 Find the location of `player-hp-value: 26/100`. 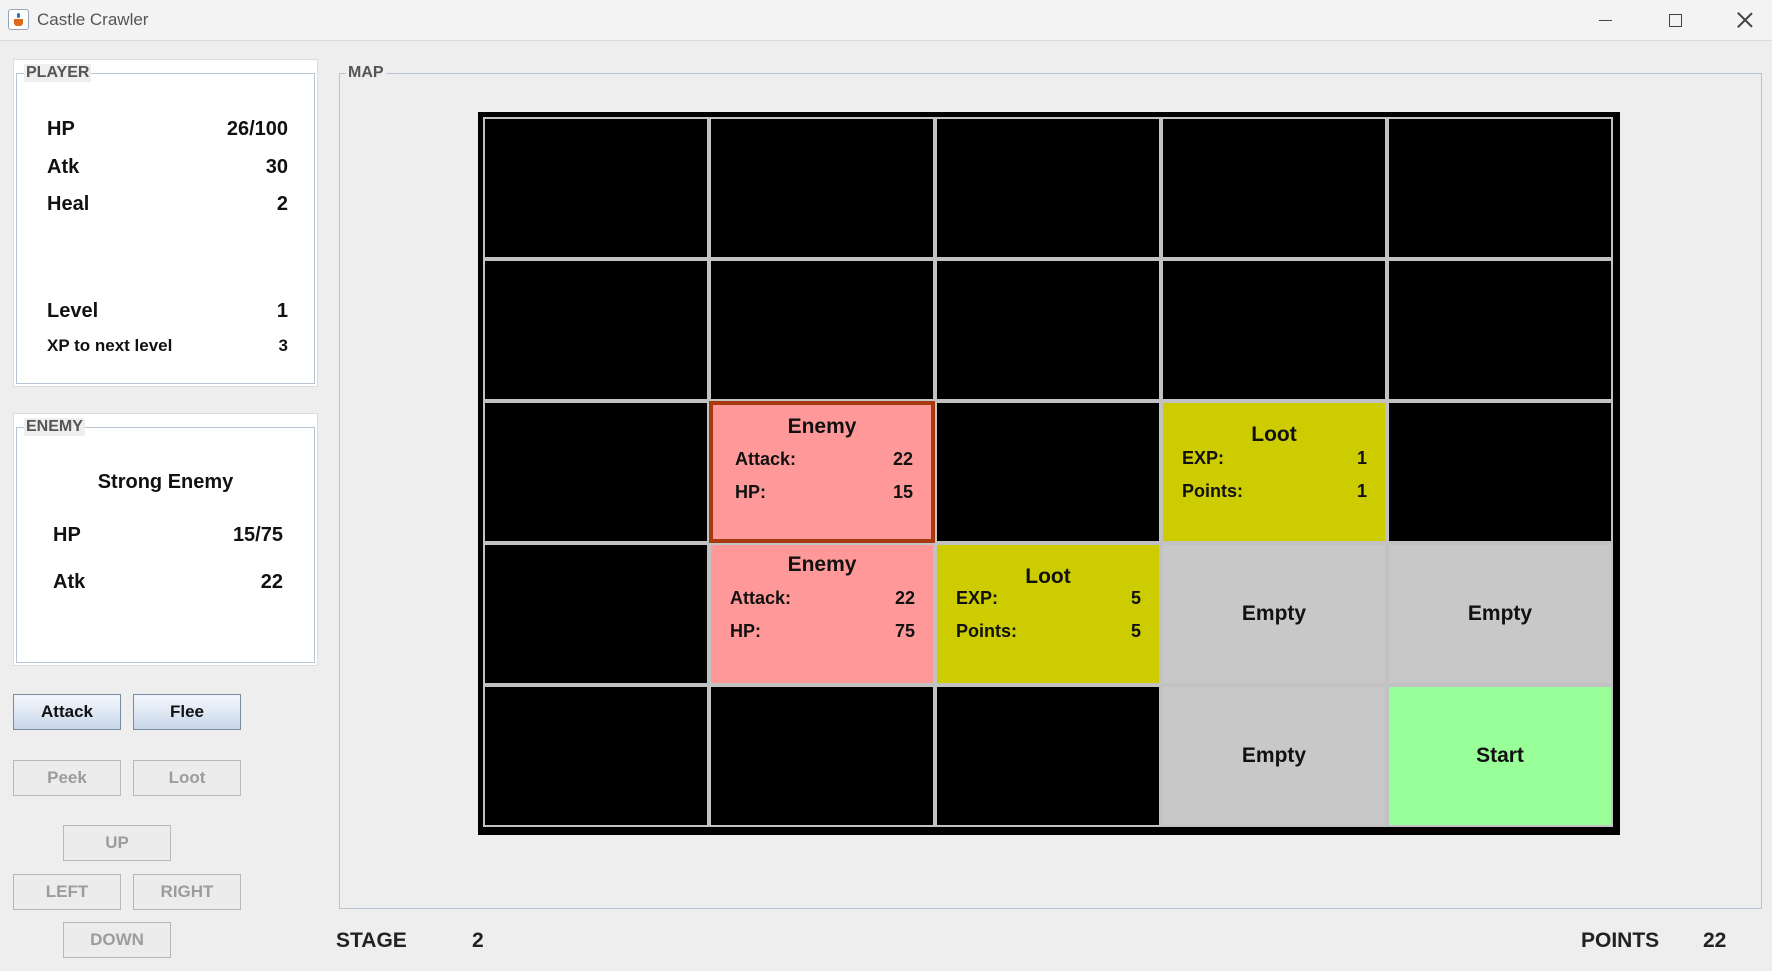

player-hp-value: 26/100 is located at coordinates (257, 129).